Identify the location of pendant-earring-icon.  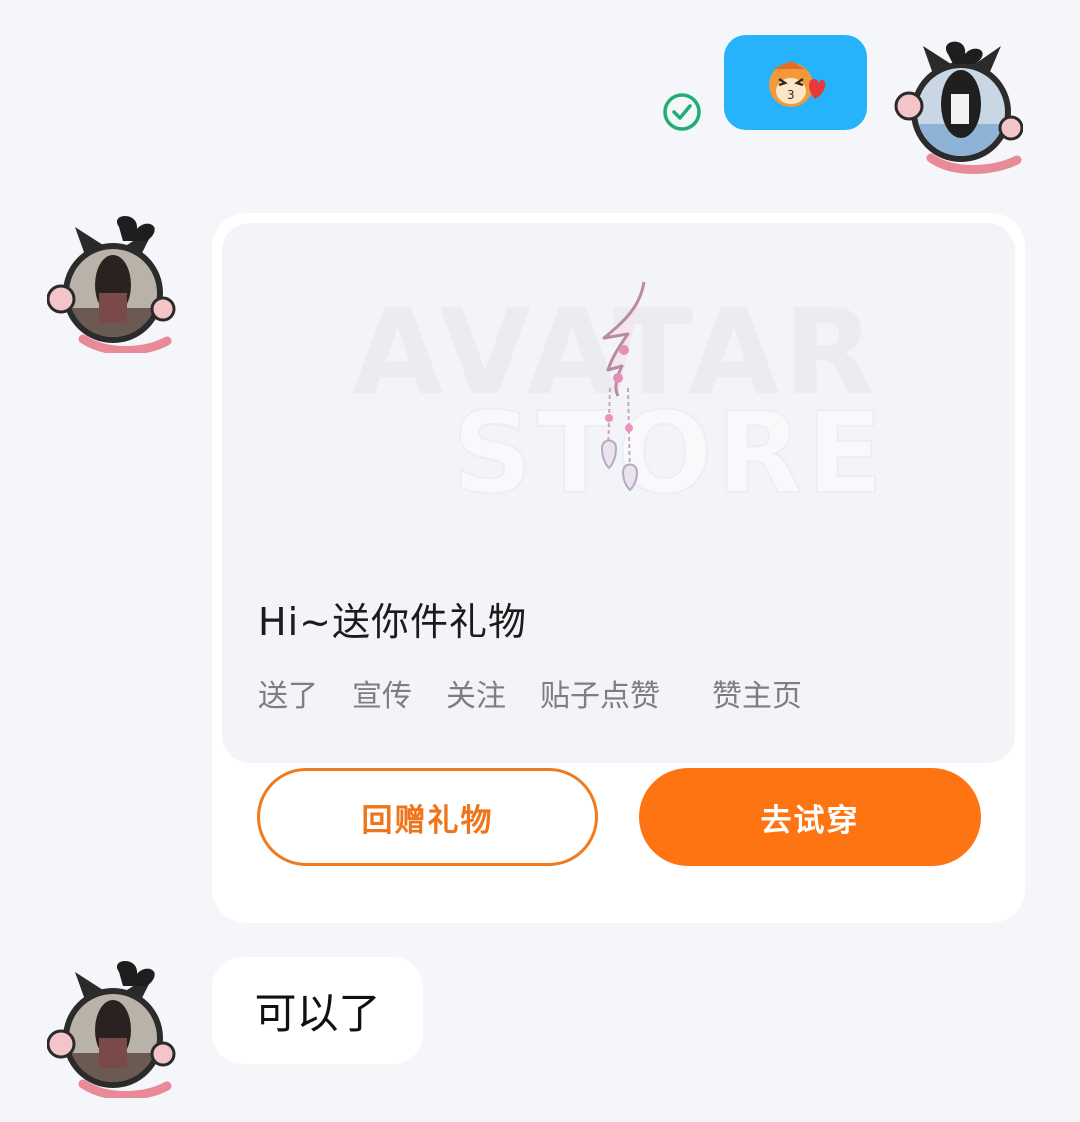
(623, 386).